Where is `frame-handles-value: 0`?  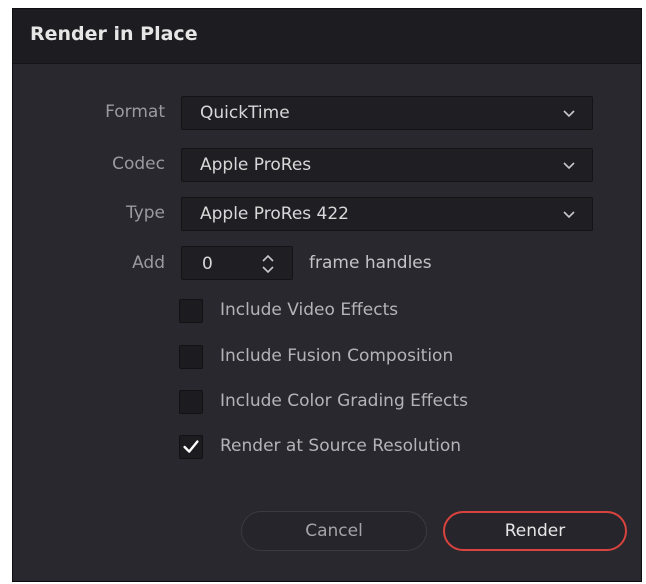 frame-handles-value: 0 is located at coordinates (207, 264).